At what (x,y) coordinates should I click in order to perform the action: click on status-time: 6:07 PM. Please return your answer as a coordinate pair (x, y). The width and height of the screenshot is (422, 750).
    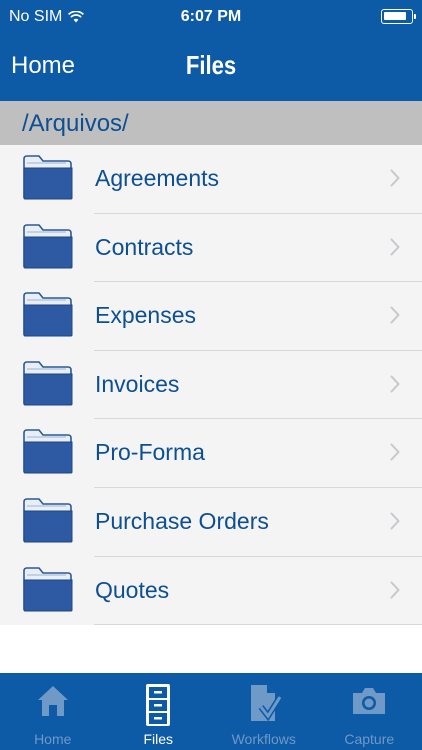
    Looking at the image, I should click on (211, 16).